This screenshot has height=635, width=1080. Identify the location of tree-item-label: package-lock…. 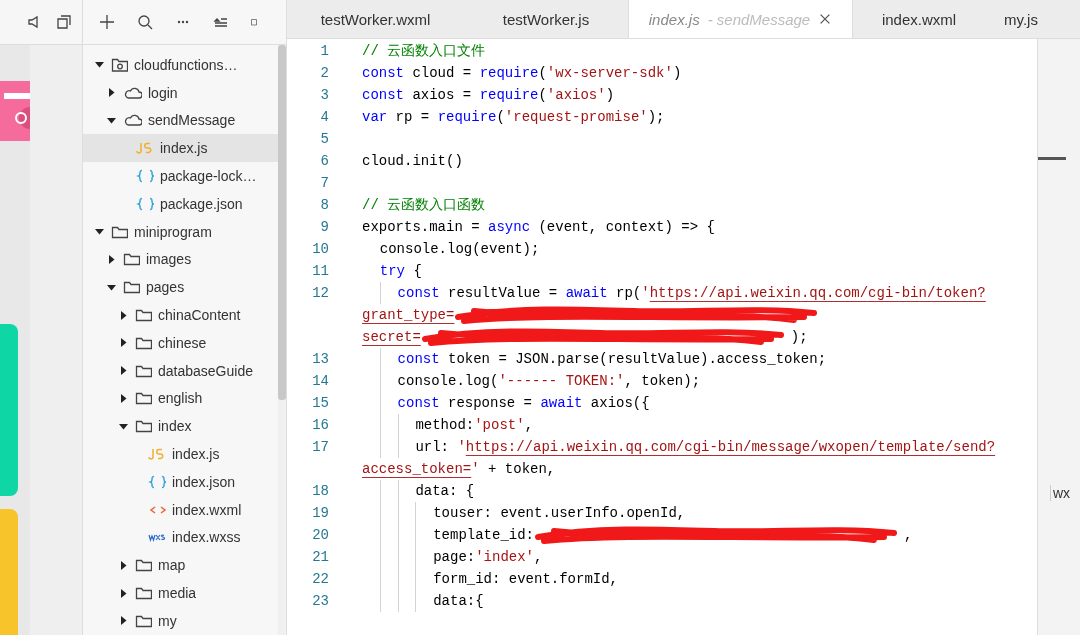
(208, 176).